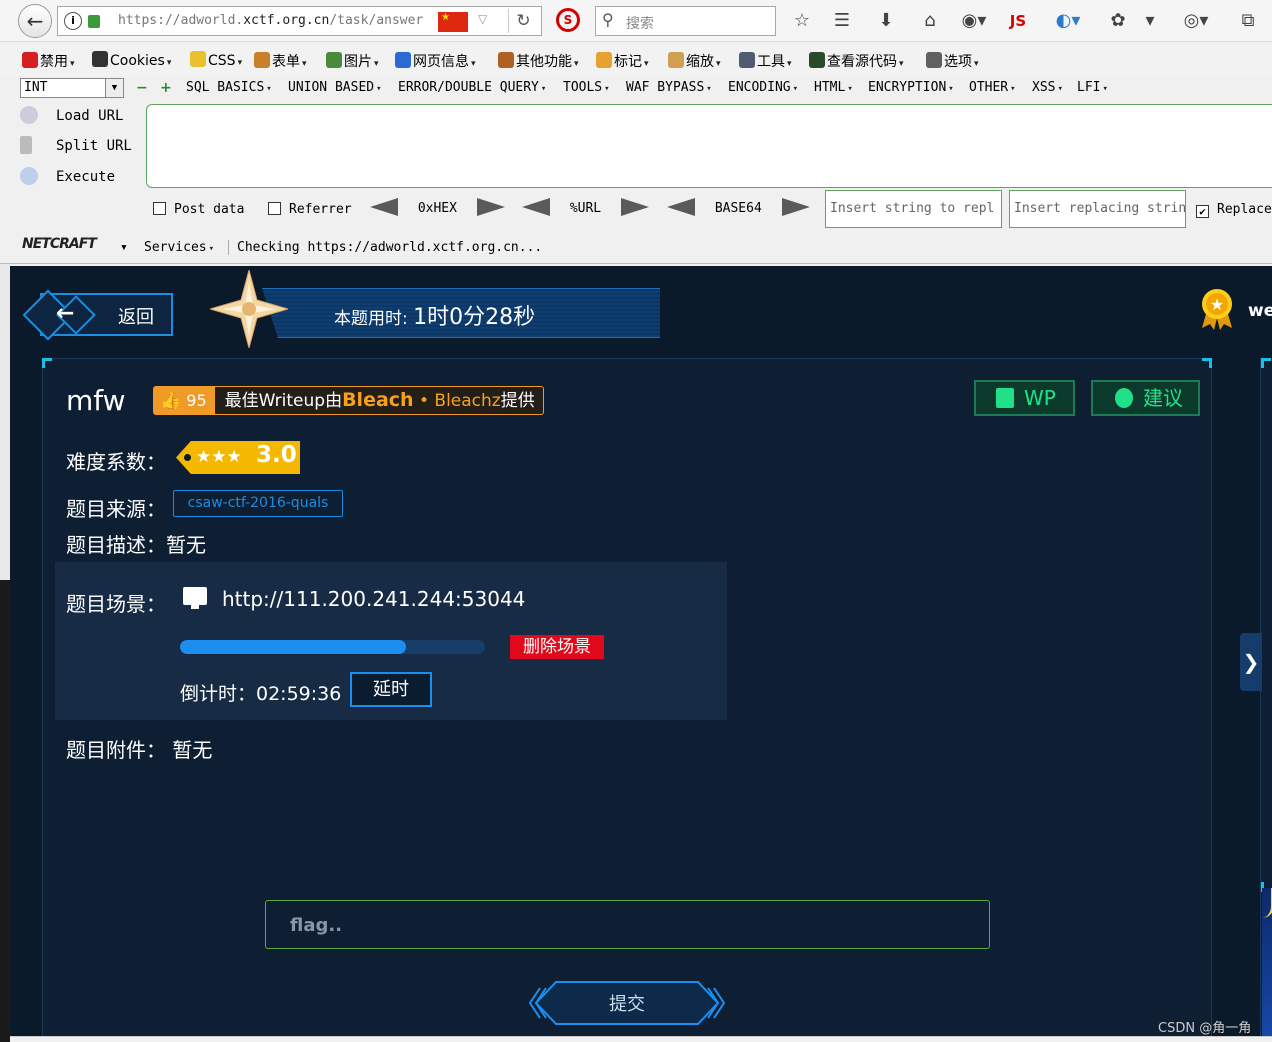 The height and width of the screenshot is (1042, 1272). Describe the element at coordinates (1145, 398) in the screenshot. I see `suggest-button: 建议` at that location.